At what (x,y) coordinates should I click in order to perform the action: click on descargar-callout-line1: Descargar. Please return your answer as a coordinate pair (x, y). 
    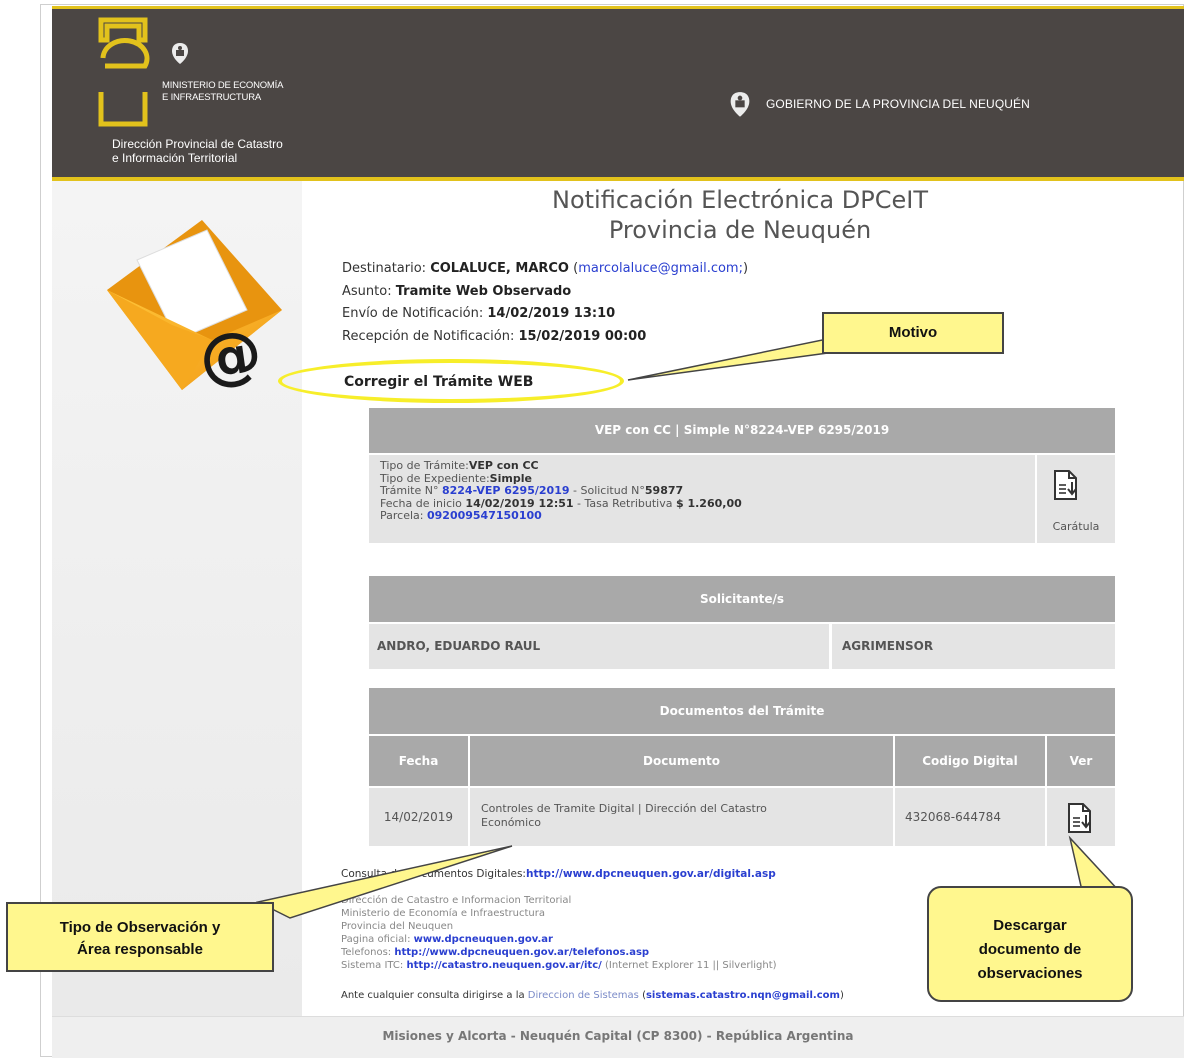
    Looking at the image, I should click on (1030, 925).